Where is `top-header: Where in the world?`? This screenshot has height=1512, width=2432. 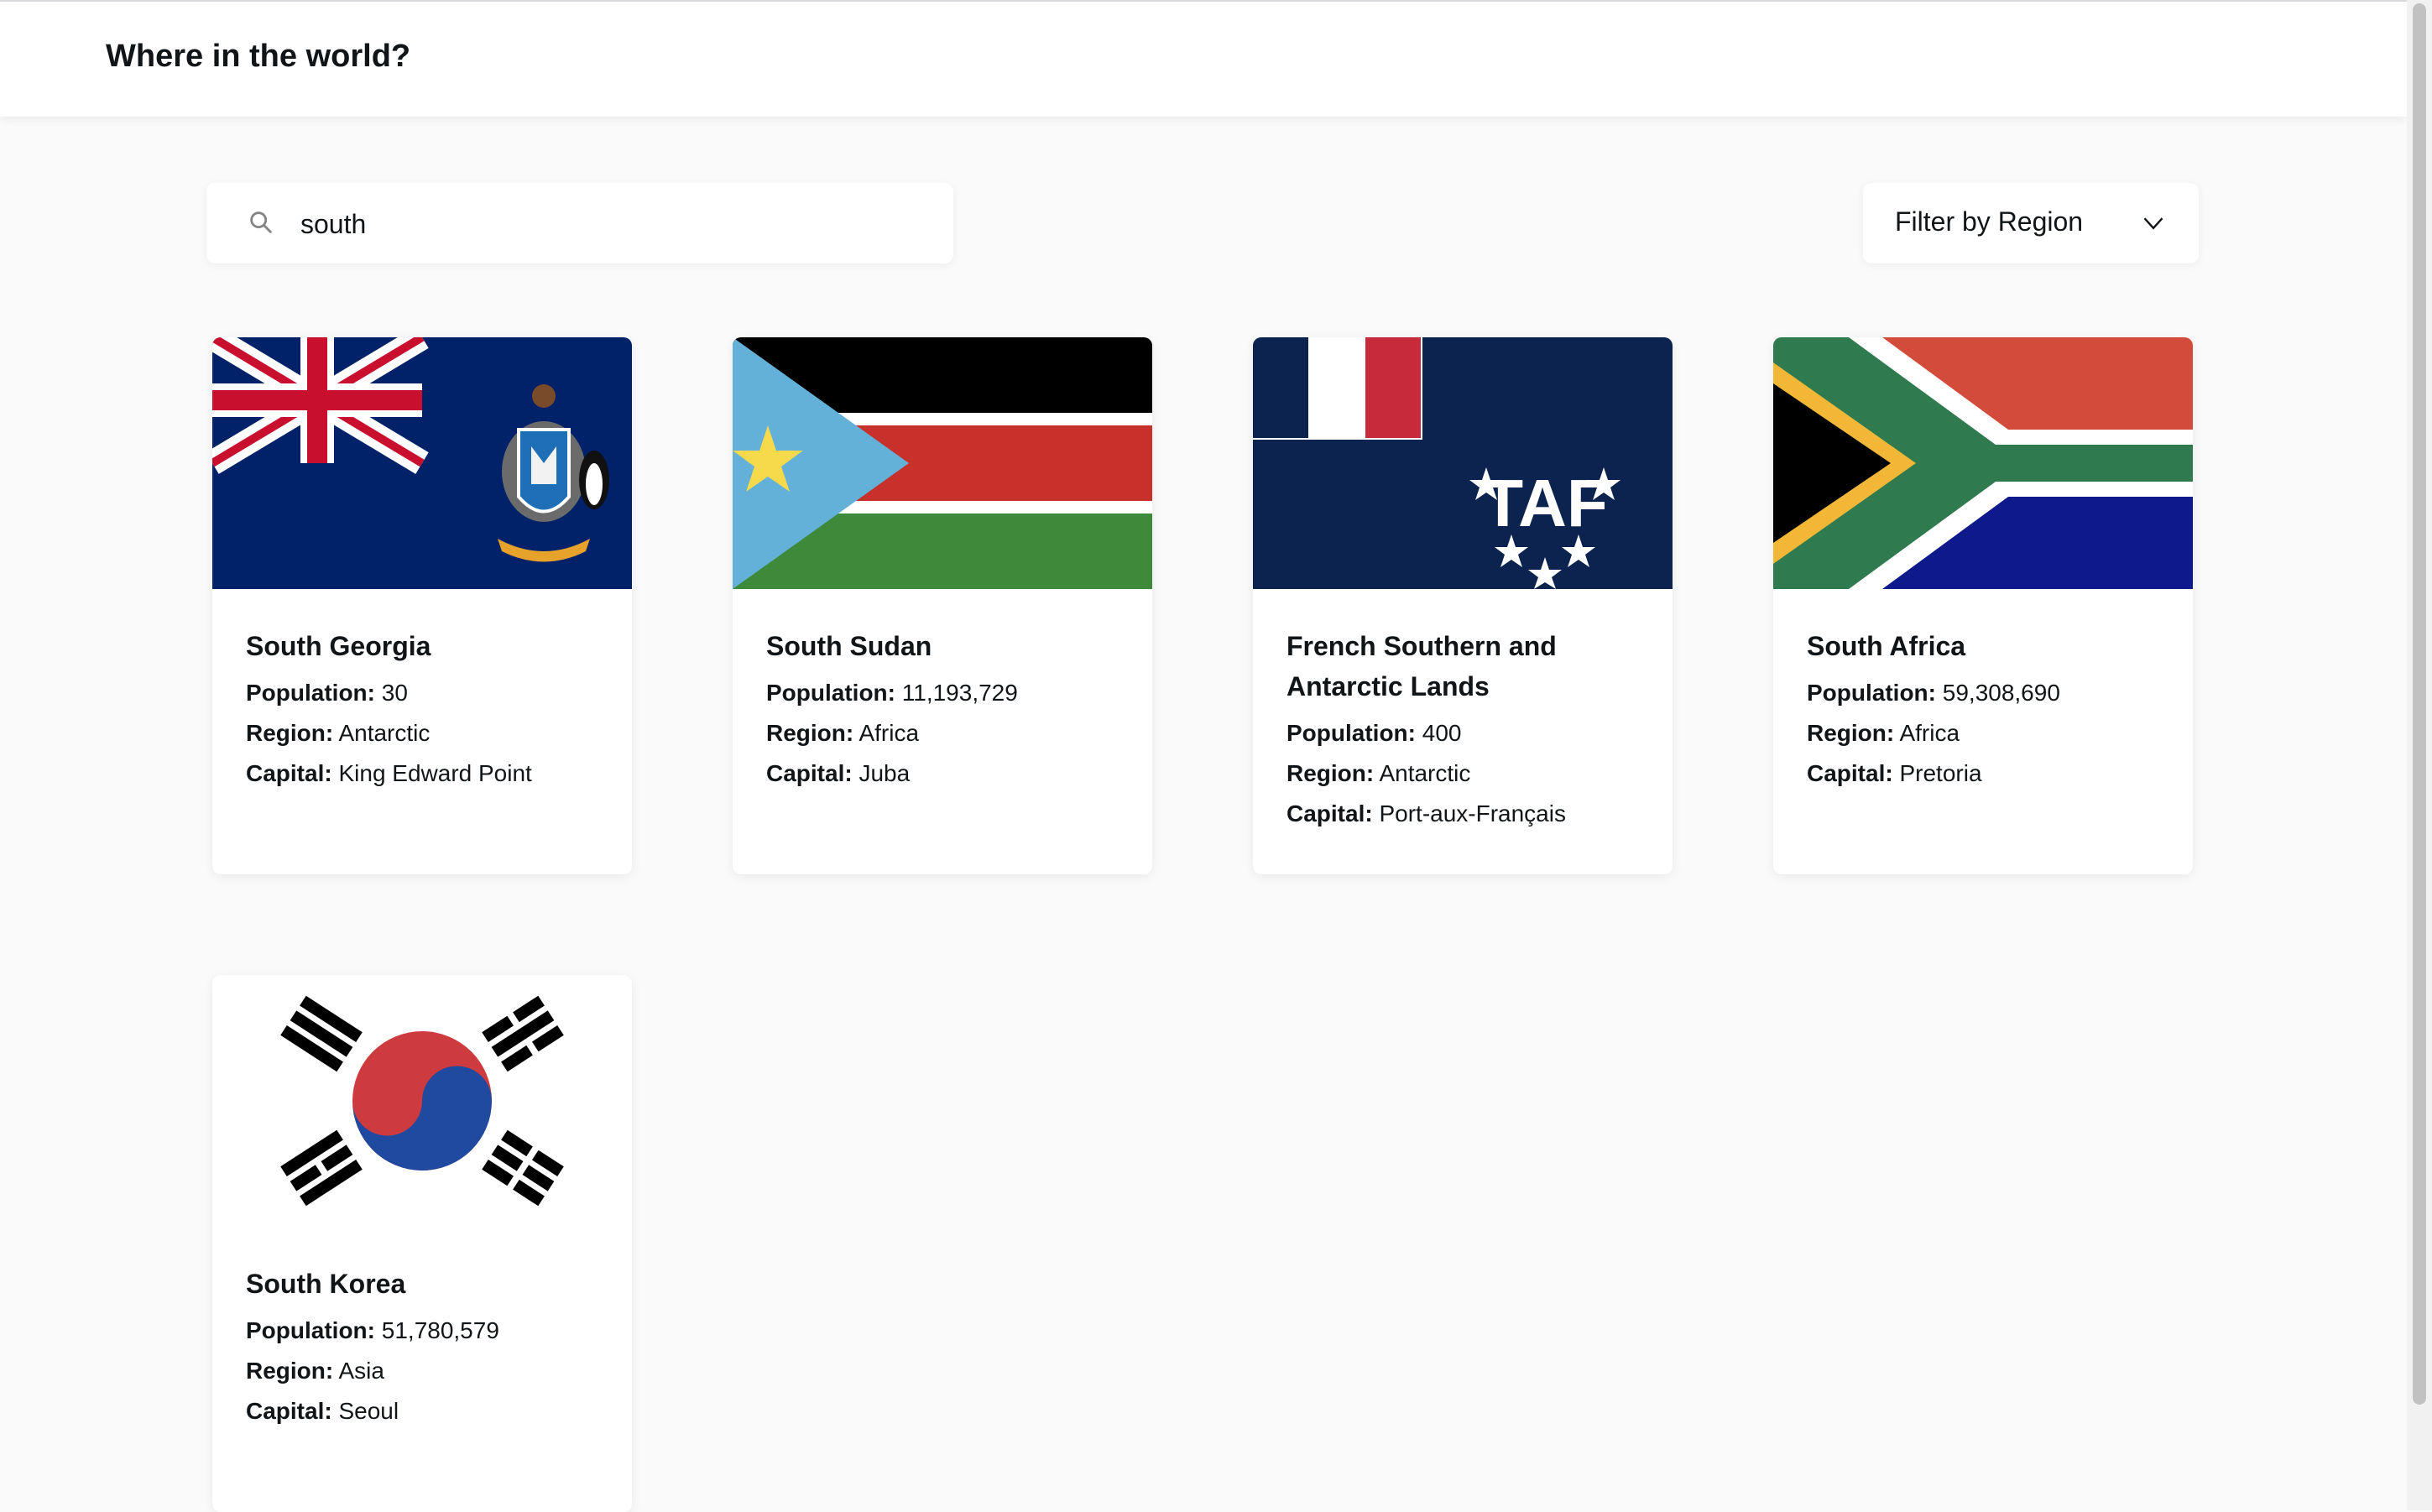
top-header: Where in the world? is located at coordinates (1203, 59).